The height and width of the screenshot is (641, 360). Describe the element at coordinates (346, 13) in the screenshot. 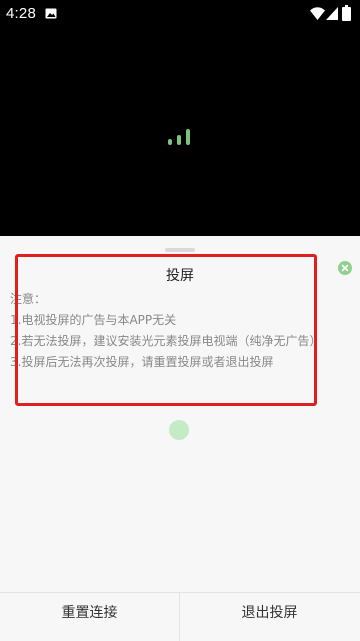

I see `battery-icon` at that location.